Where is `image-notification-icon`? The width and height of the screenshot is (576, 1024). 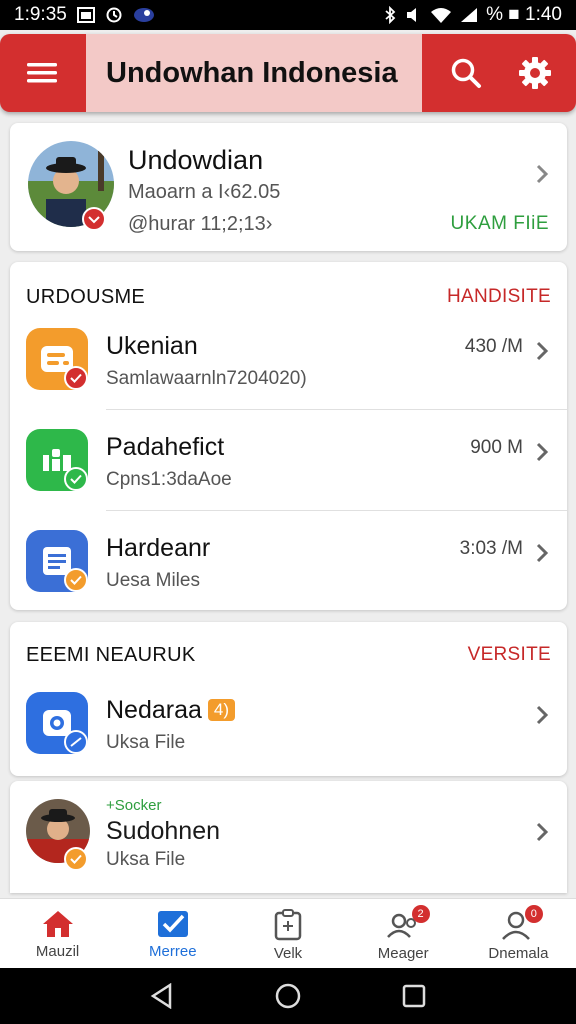 image-notification-icon is located at coordinates (85, 15).